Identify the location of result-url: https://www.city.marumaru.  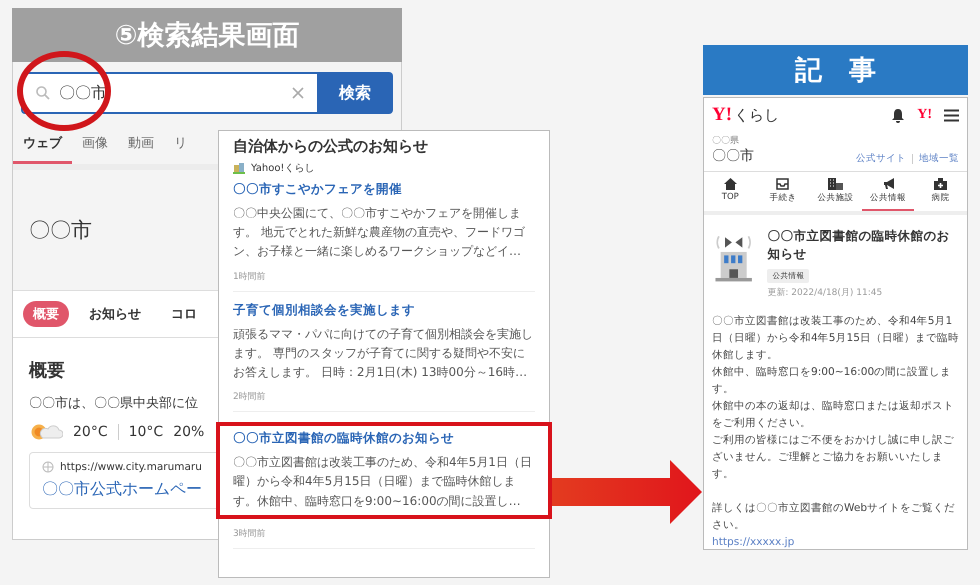
(131, 467).